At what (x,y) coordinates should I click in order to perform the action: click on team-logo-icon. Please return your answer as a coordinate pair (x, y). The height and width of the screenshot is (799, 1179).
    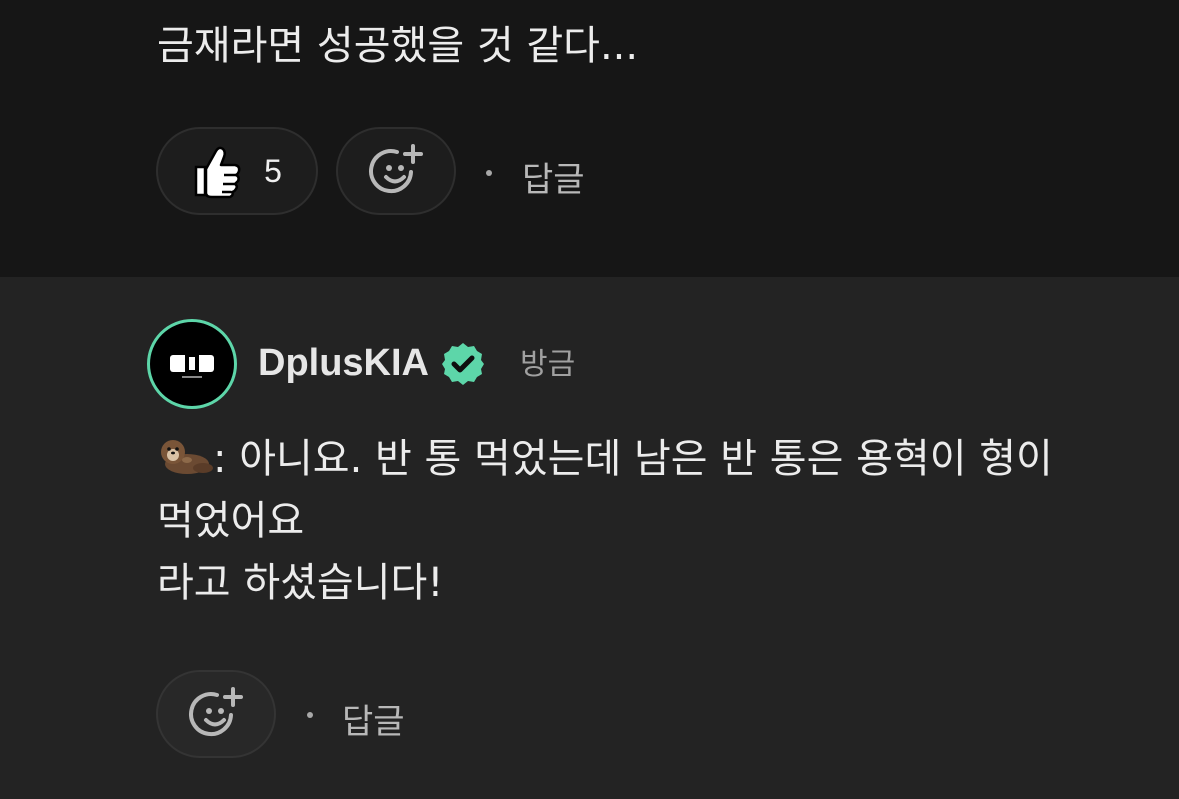
    Looking at the image, I should click on (192, 365).